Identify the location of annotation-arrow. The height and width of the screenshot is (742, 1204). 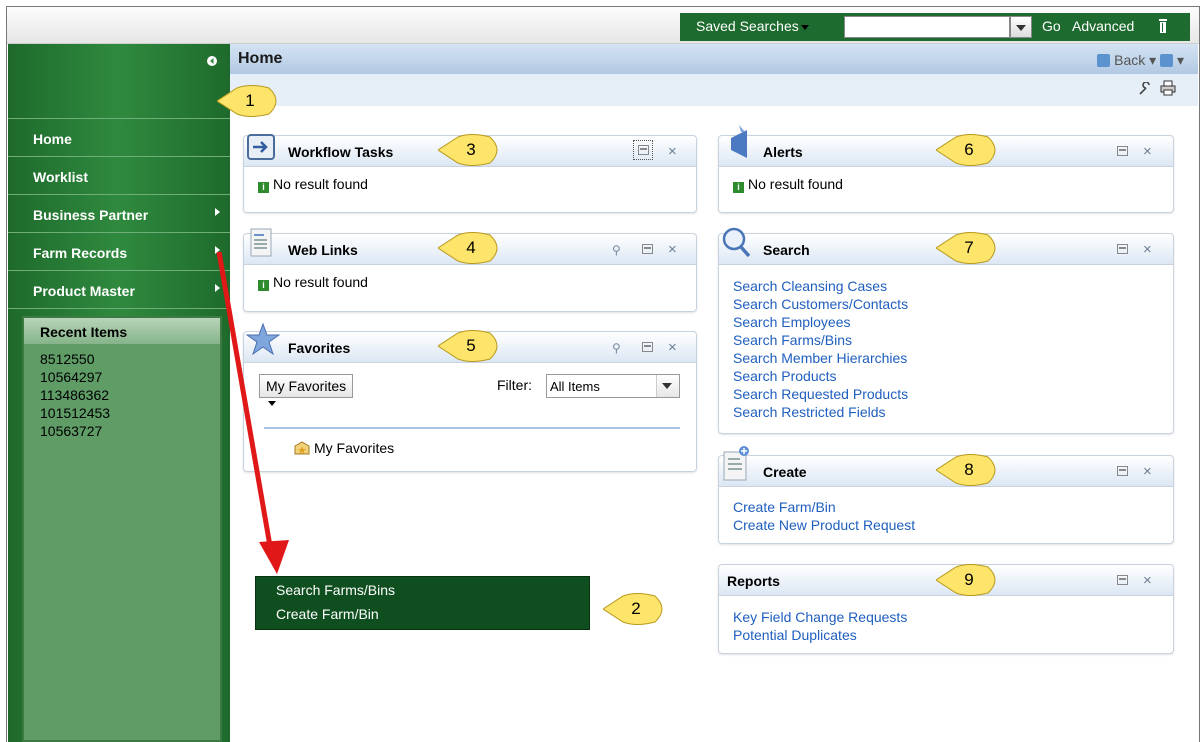
(252, 412).